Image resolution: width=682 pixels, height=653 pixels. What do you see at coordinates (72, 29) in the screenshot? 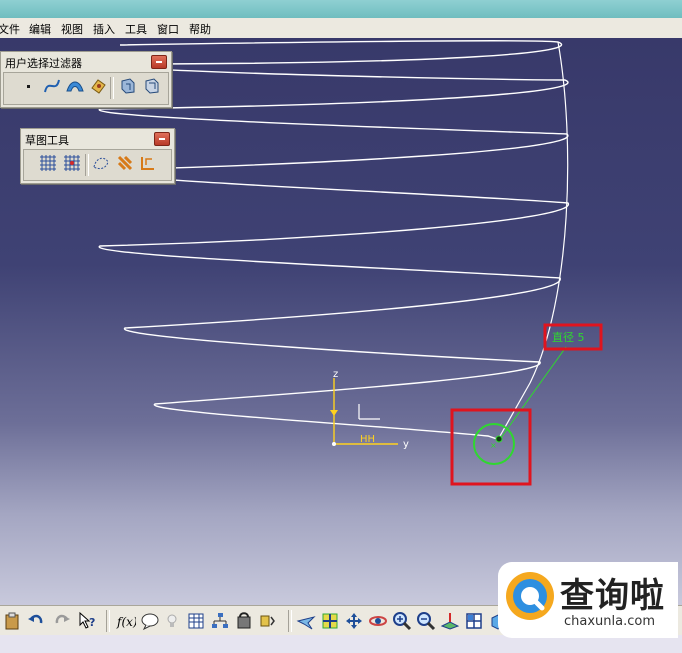
I see `menu-view: 视图` at bounding box center [72, 29].